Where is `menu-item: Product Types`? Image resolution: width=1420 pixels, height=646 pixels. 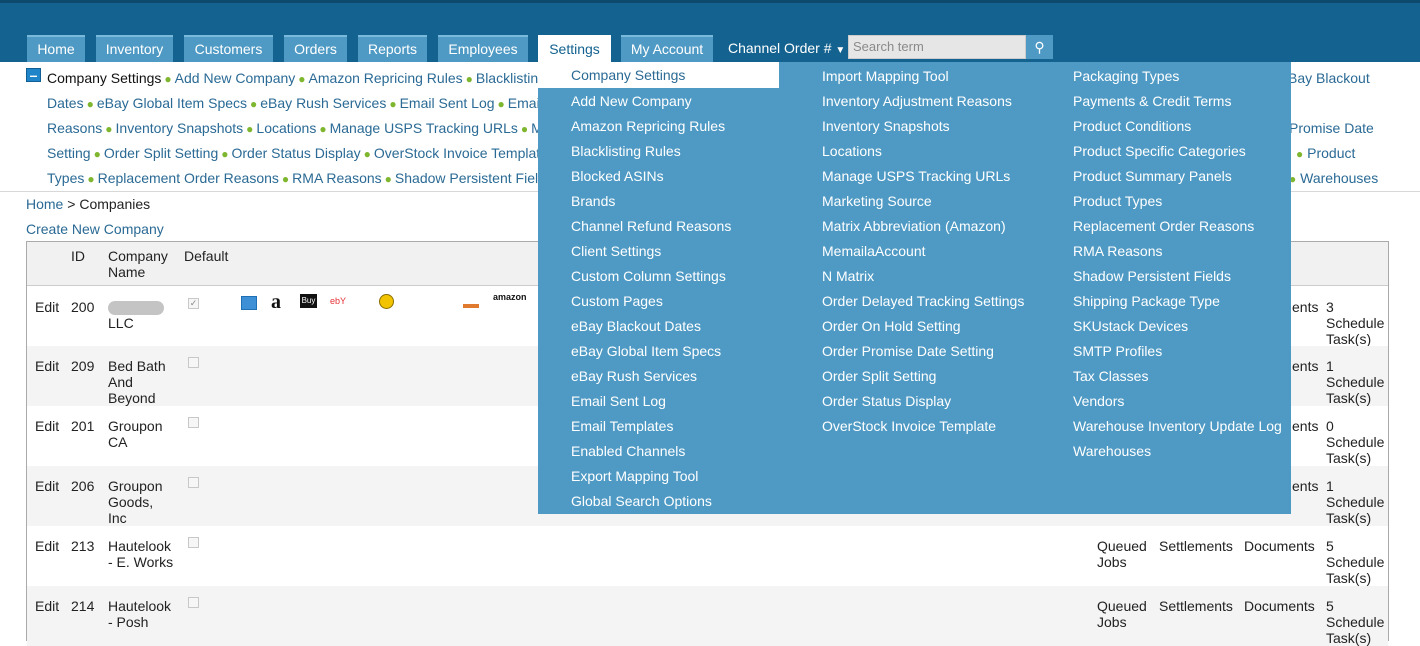
menu-item: Product Types is located at coordinates (1117, 201).